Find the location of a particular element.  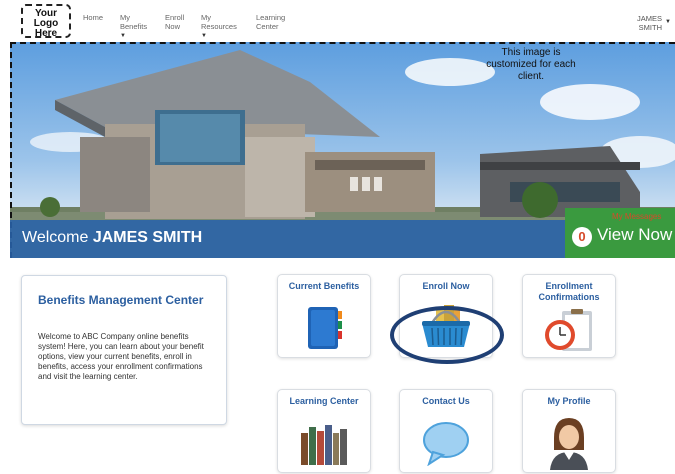

tile-contact-us: Contact Us is located at coordinates (446, 431).